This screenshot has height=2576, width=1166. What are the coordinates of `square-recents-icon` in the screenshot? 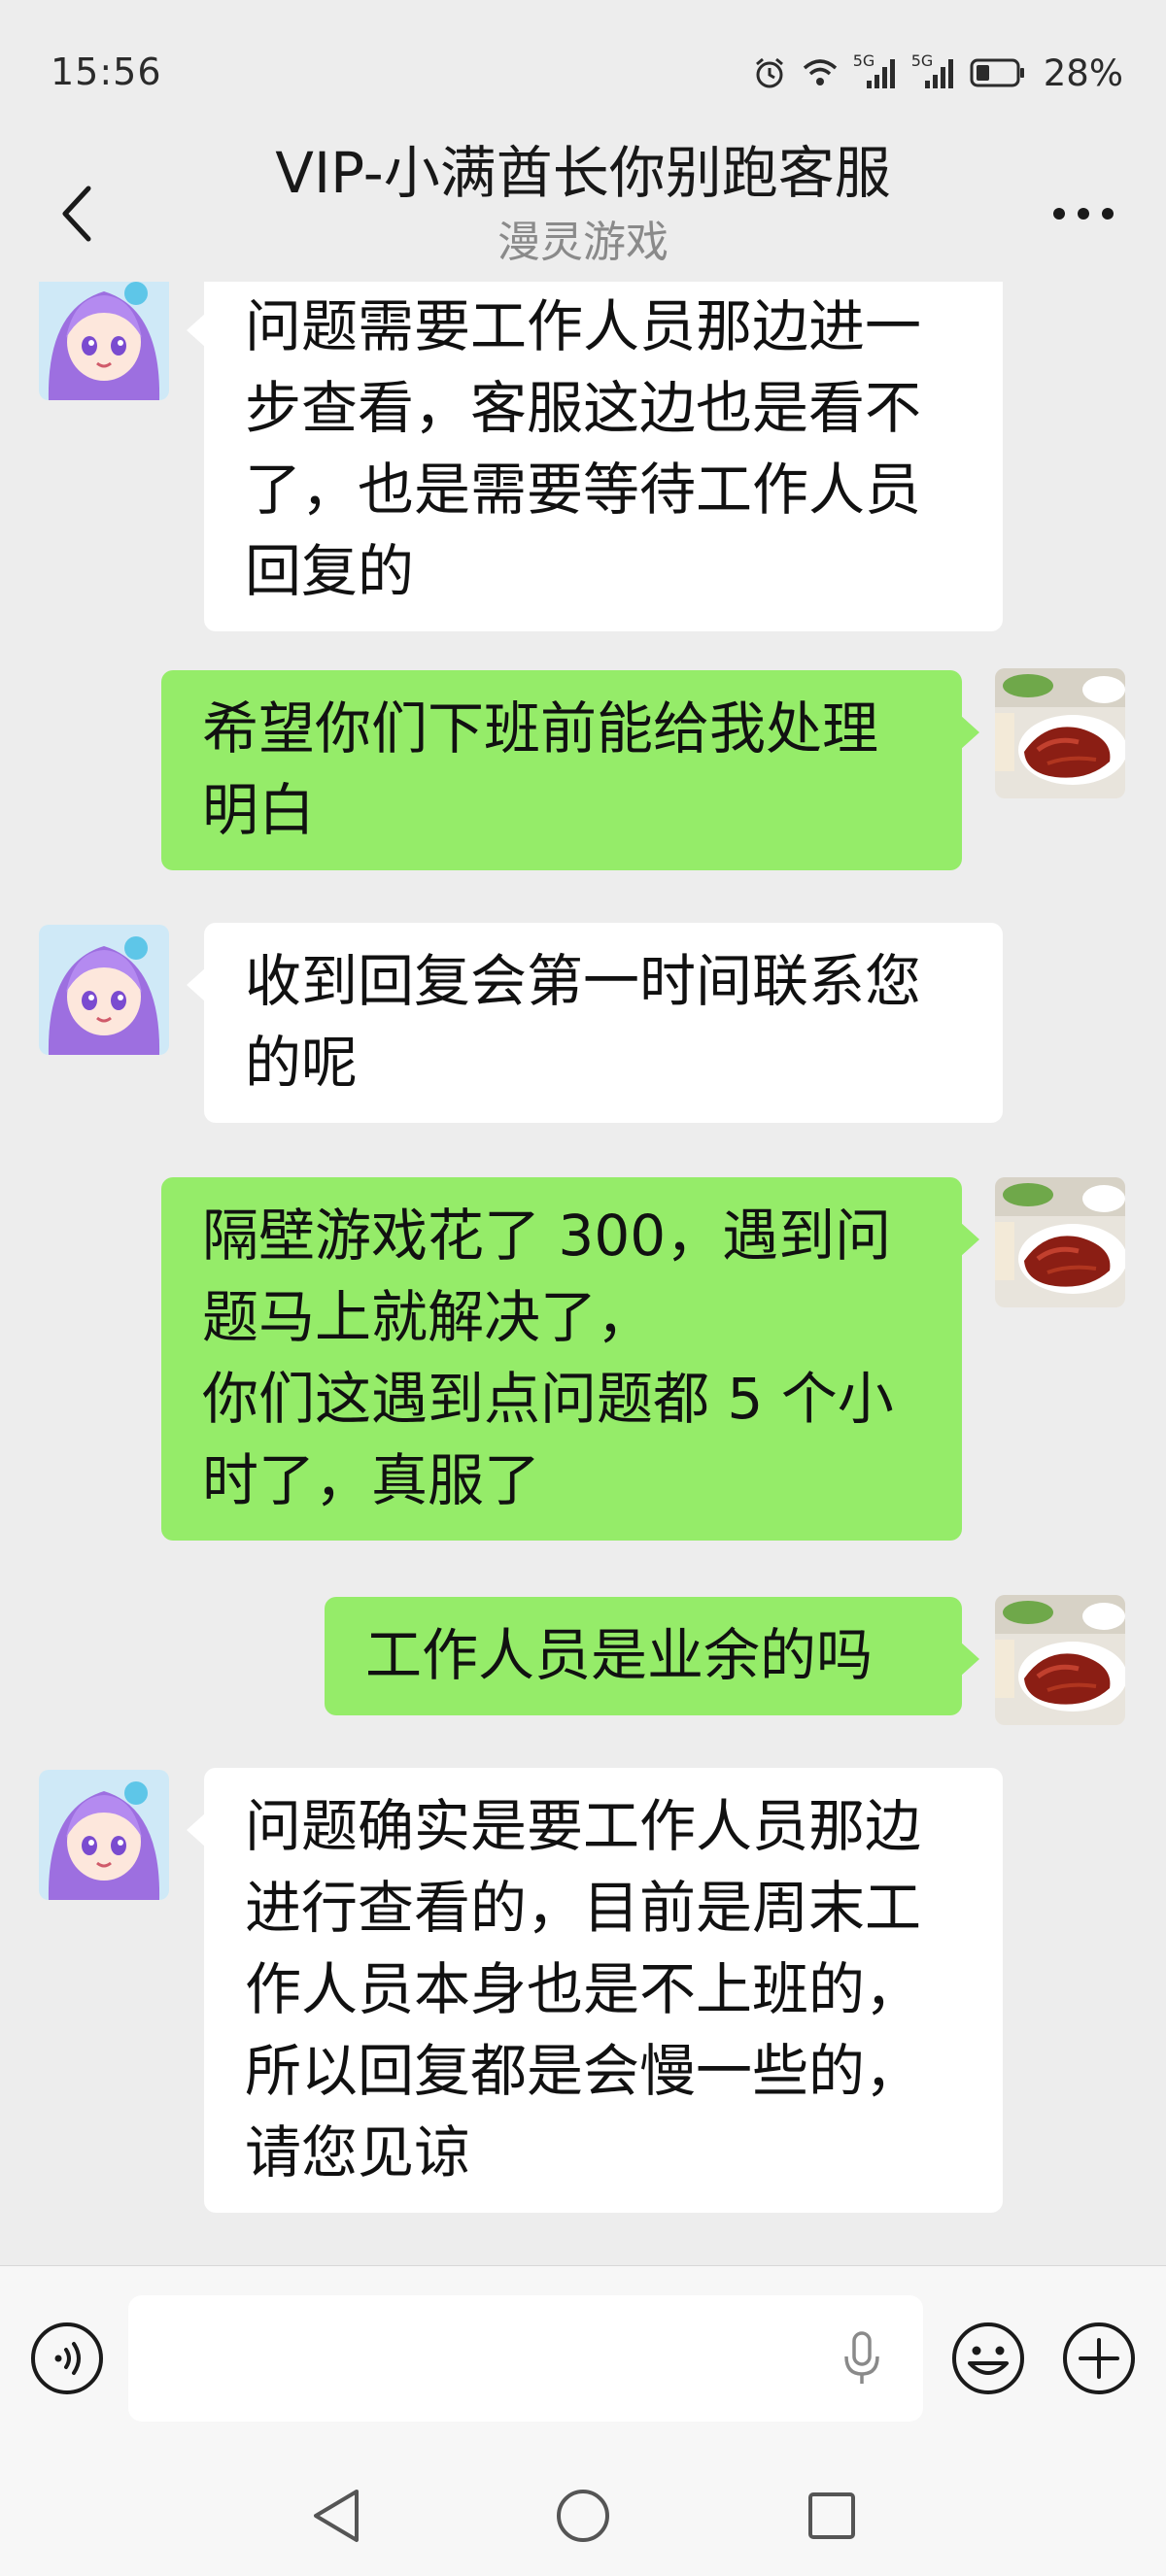 It's located at (831, 2515).